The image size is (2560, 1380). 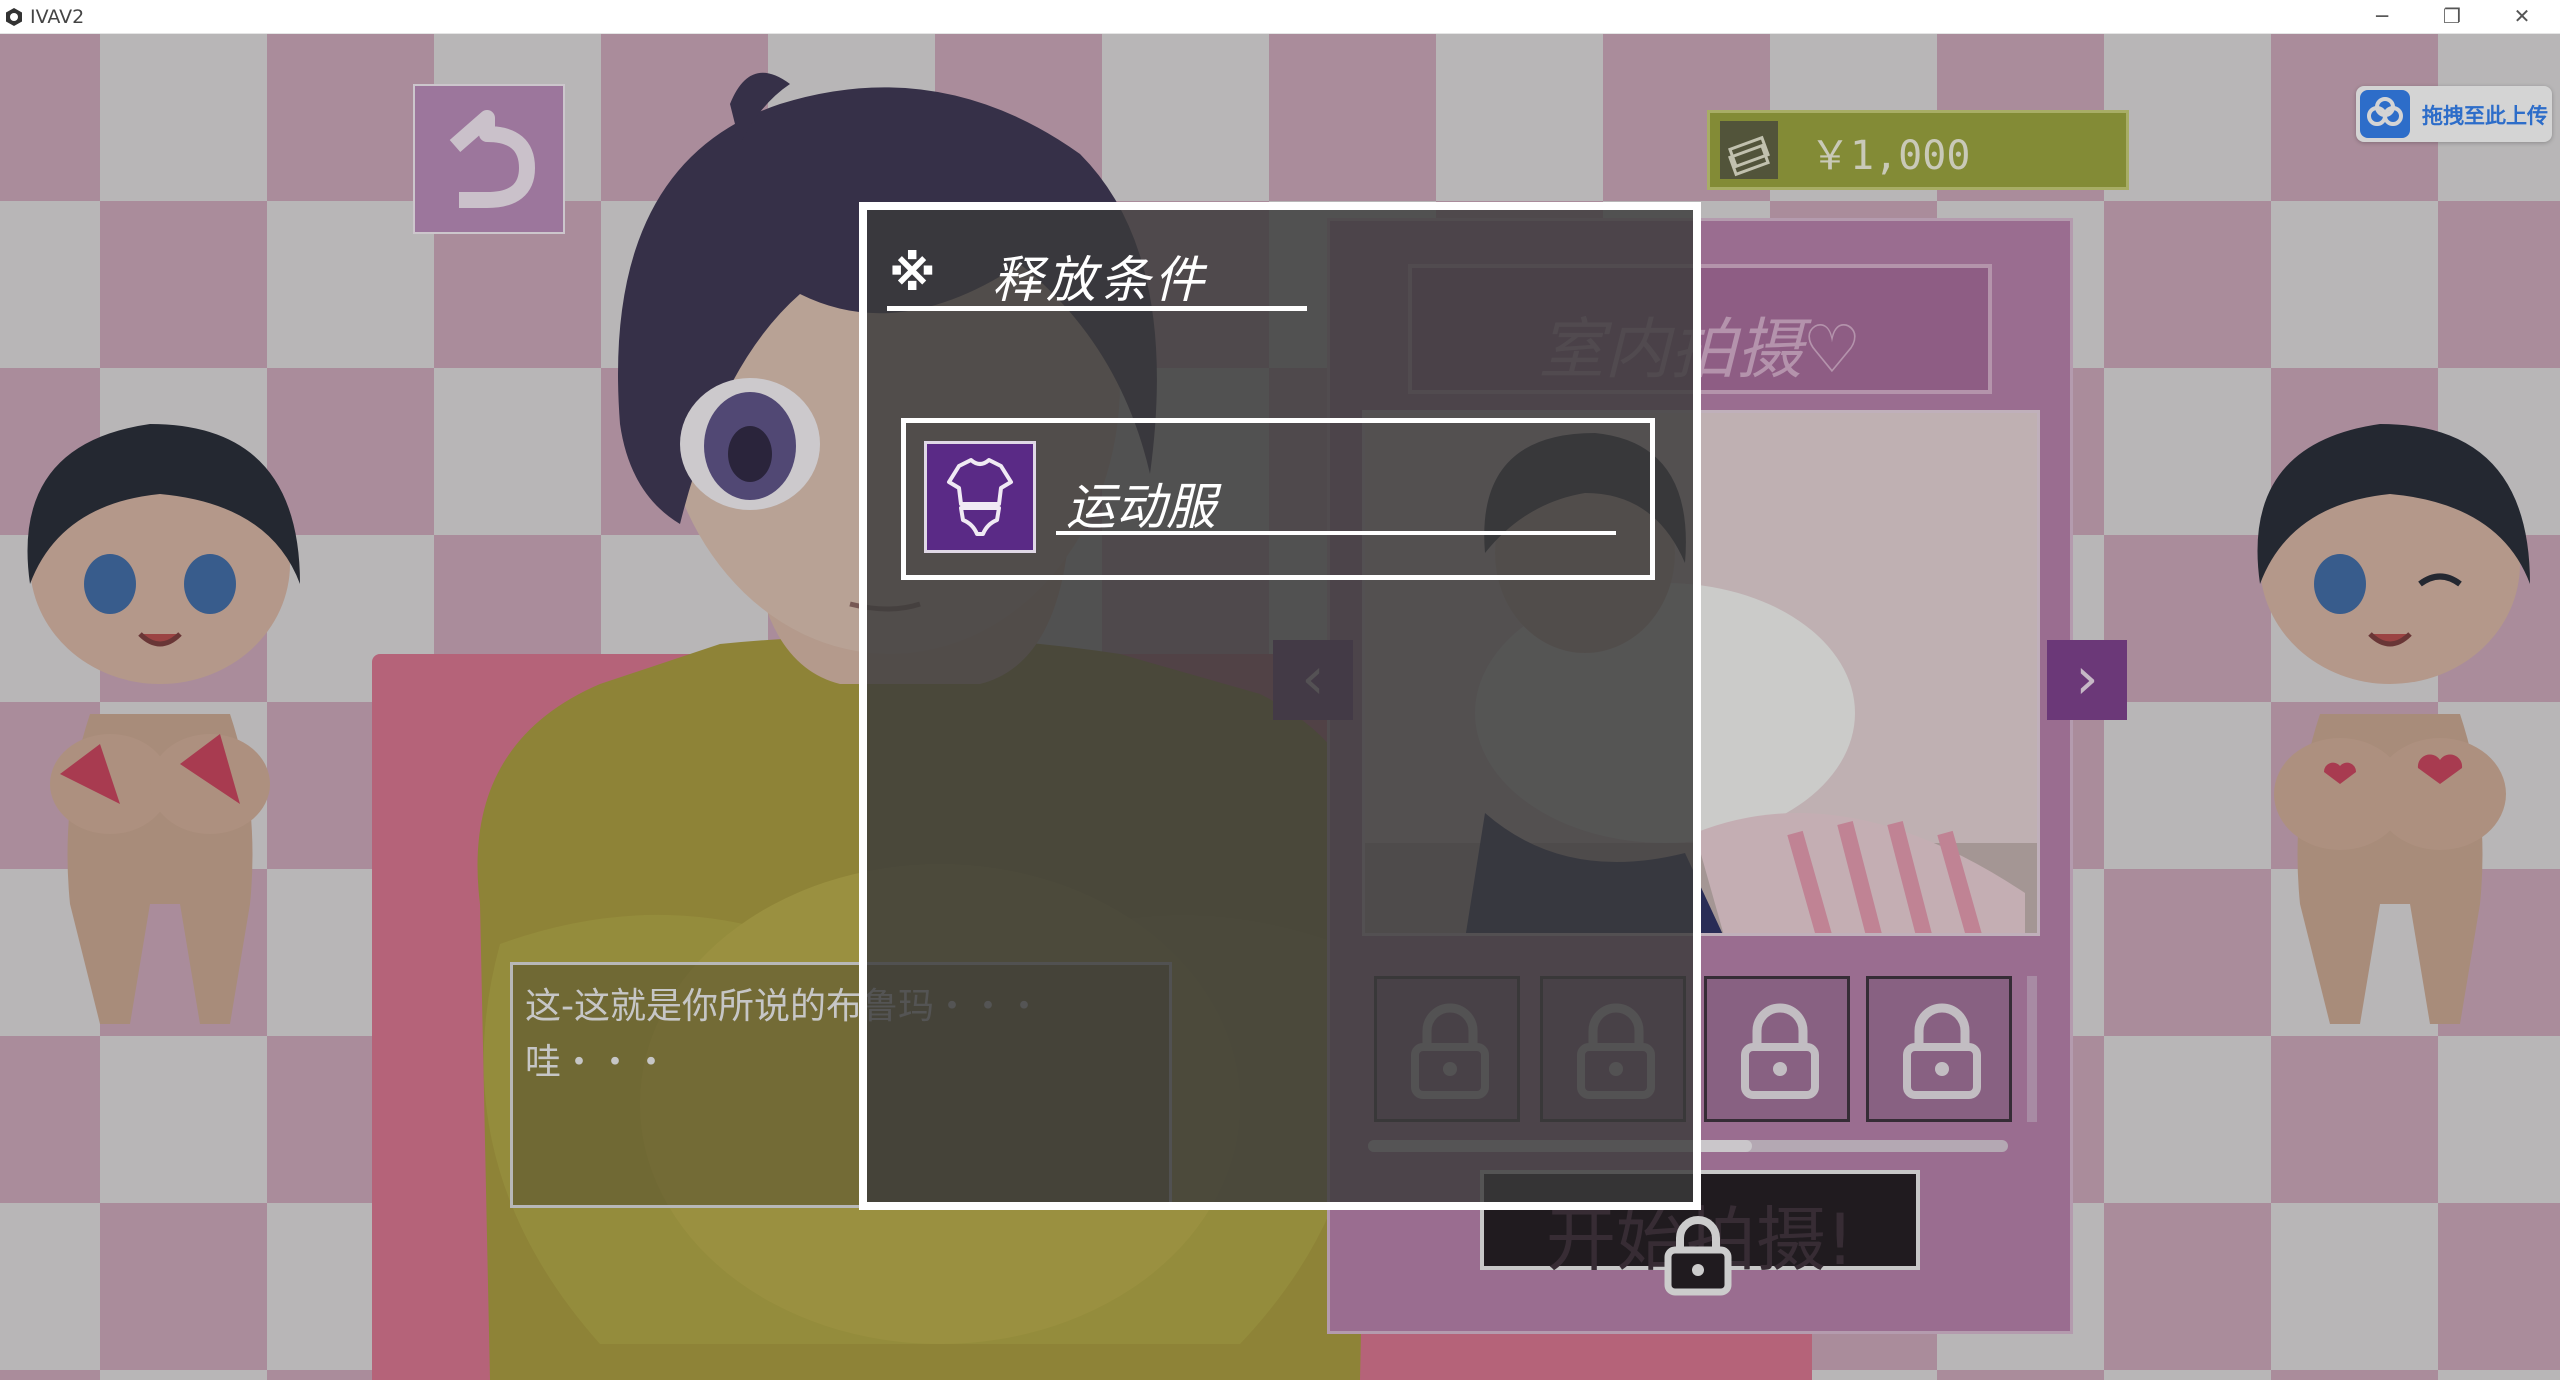 I want to click on modal-title-underline, so click(x=1097, y=308).